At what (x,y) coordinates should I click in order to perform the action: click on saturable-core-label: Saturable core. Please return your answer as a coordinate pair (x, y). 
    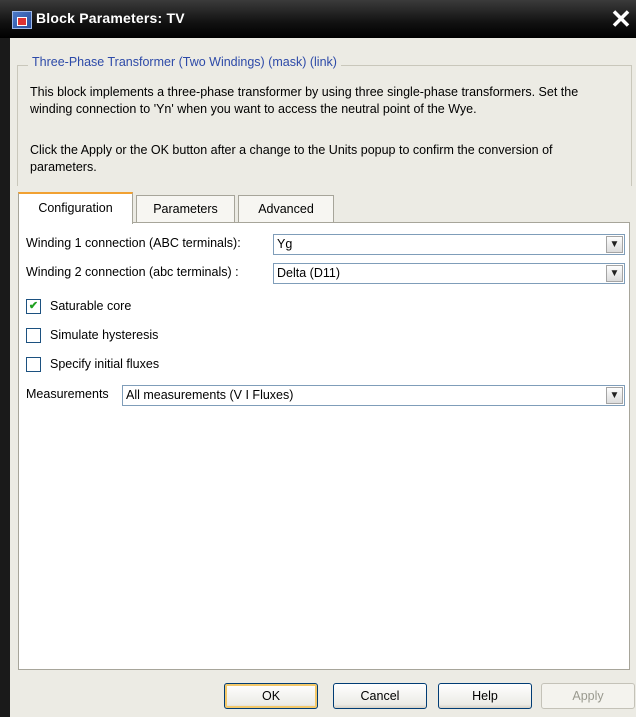
    Looking at the image, I should click on (91, 306).